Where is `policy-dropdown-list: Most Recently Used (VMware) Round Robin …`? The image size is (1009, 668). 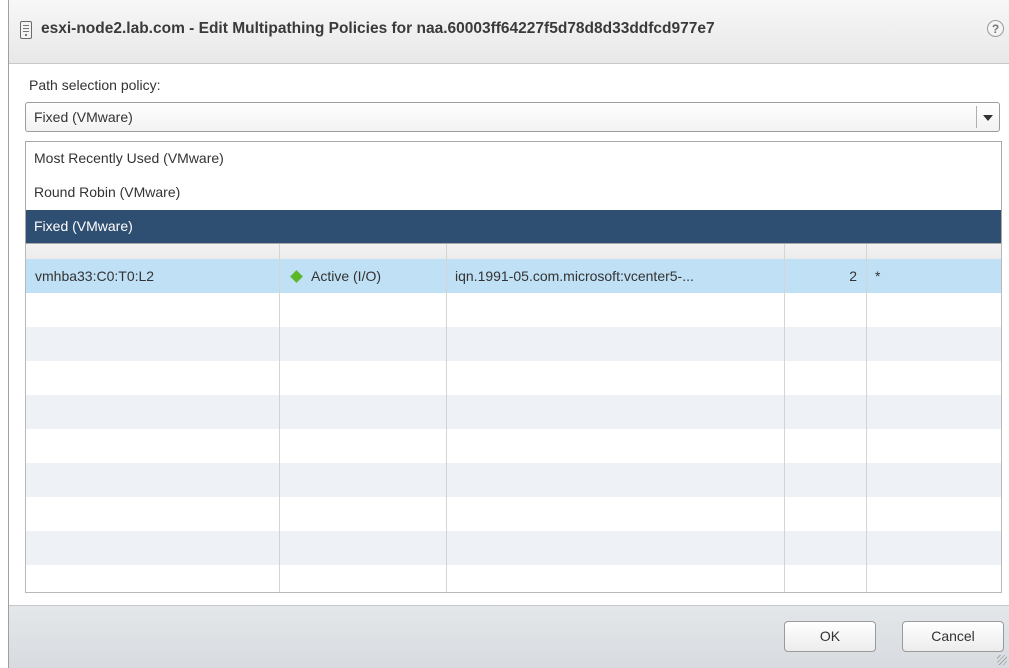 policy-dropdown-list: Most Recently Used (VMware) Round Robin … is located at coordinates (513, 192).